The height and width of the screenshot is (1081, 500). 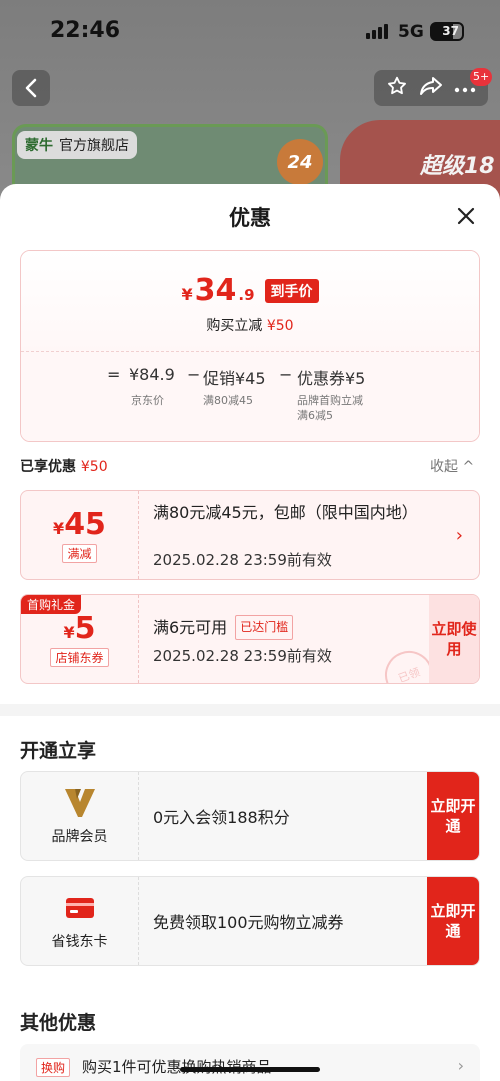 I want to click on close-button, so click(x=466, y=216).